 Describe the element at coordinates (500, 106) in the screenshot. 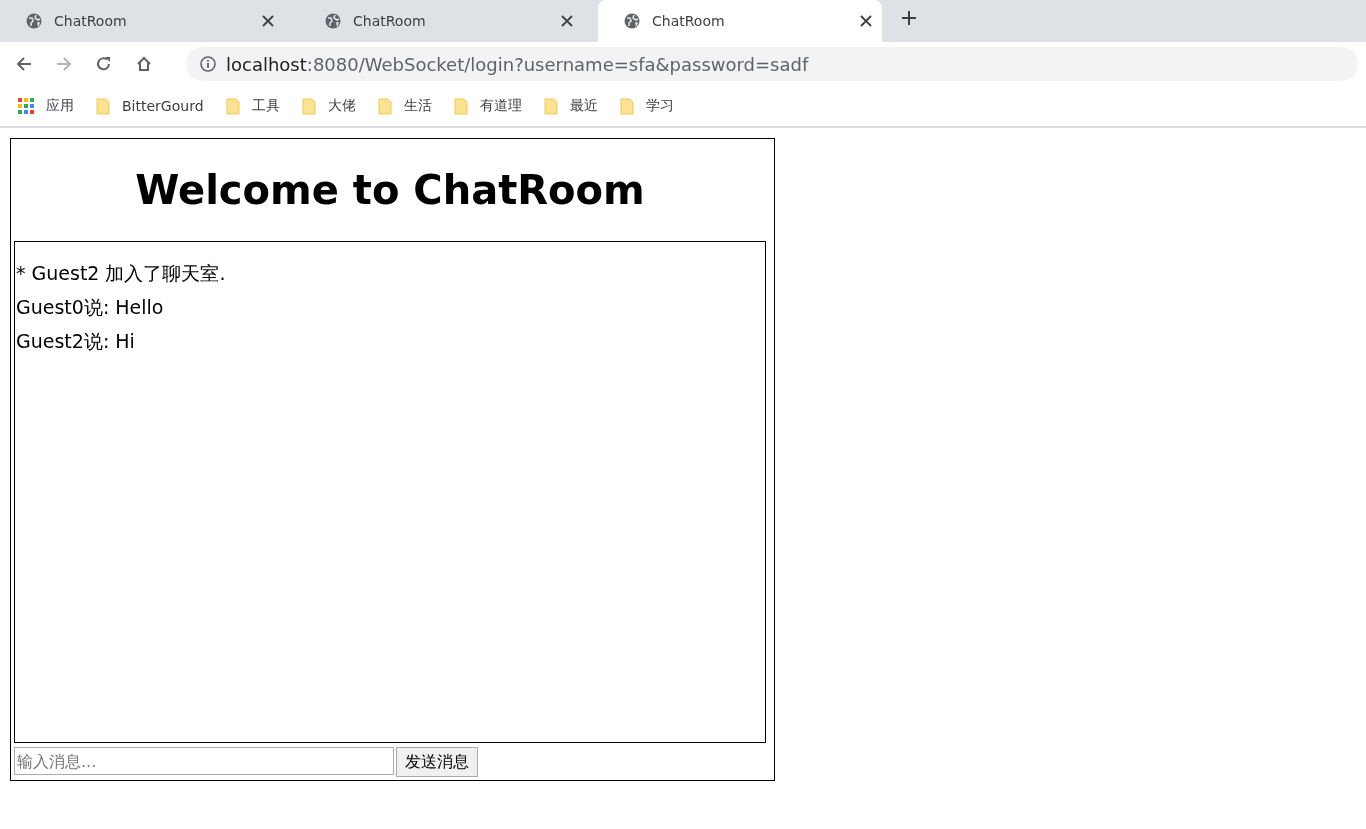

I see `bookmark-item: 有道理` at that location.